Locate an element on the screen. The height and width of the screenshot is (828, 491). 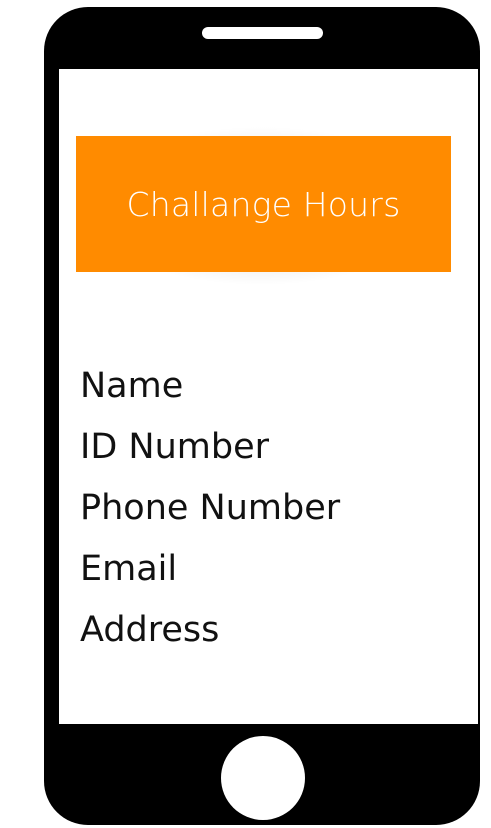
field-email: Email is located at coordinates (210, 569).